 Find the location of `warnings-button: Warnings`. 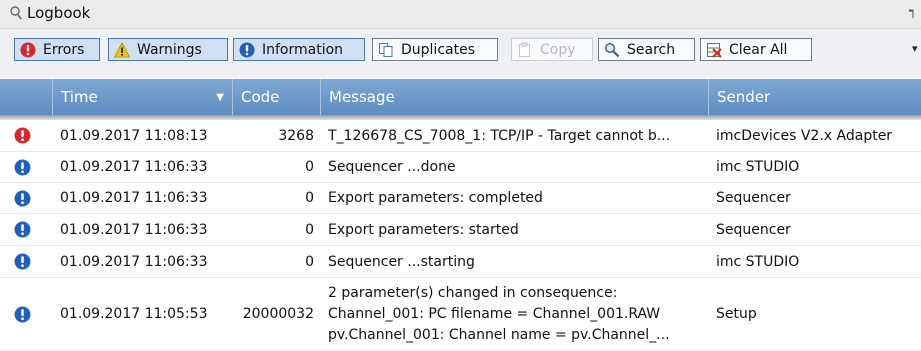

warnings-button: Warnings is located at coordinates (168, 49).